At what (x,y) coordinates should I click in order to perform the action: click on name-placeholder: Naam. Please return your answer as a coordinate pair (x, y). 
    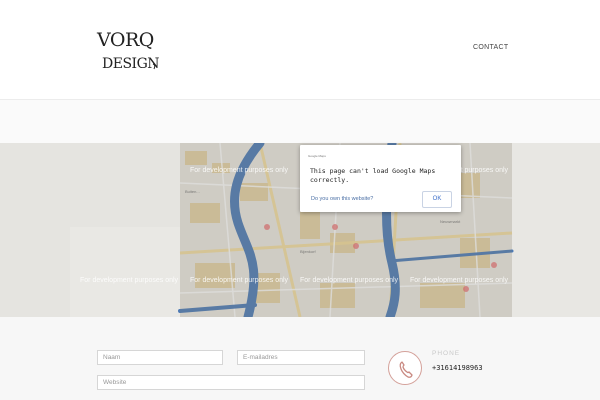
    Looking at the image, I should click on (112, 357).